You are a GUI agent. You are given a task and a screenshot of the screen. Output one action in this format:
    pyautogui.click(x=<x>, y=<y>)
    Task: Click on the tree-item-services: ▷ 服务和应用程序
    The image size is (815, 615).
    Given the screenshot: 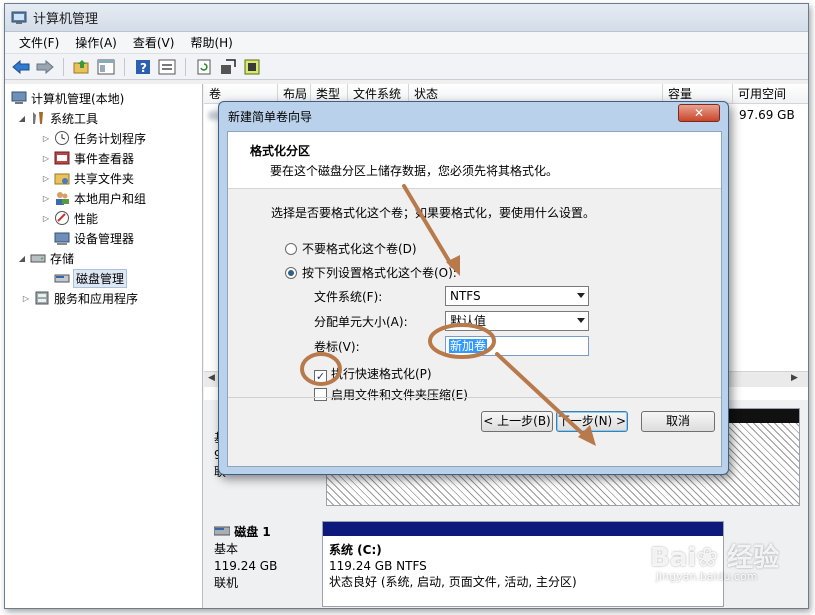 What is the action you would take?
    pyautogui.click(x=79, y=298)
    